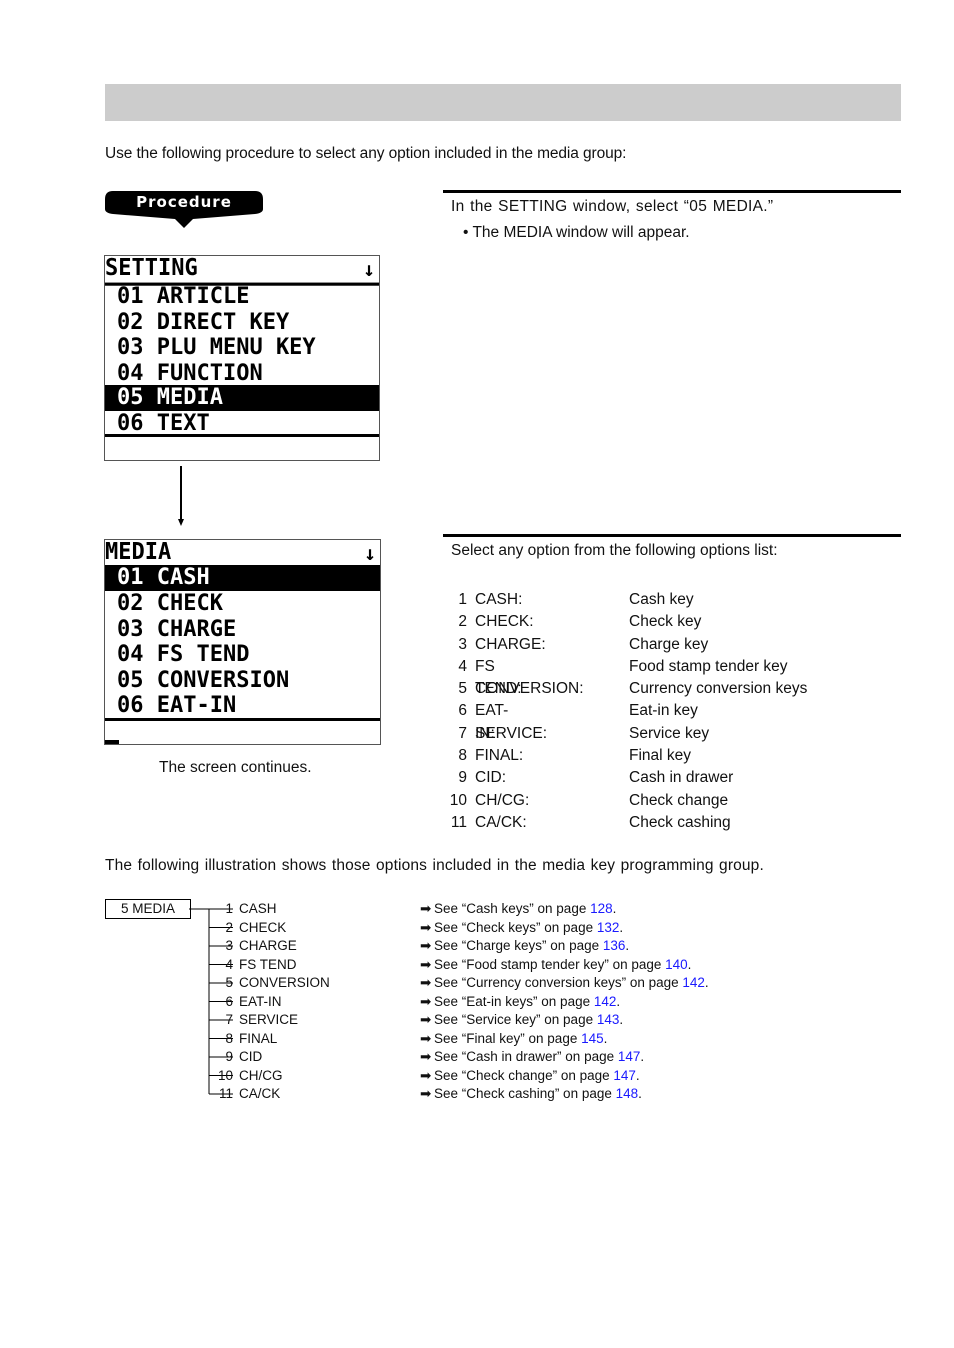 Image resolution: width=954 pixels, height=1348 pixels. I want to click on page-link: 128, so click(601, 908).